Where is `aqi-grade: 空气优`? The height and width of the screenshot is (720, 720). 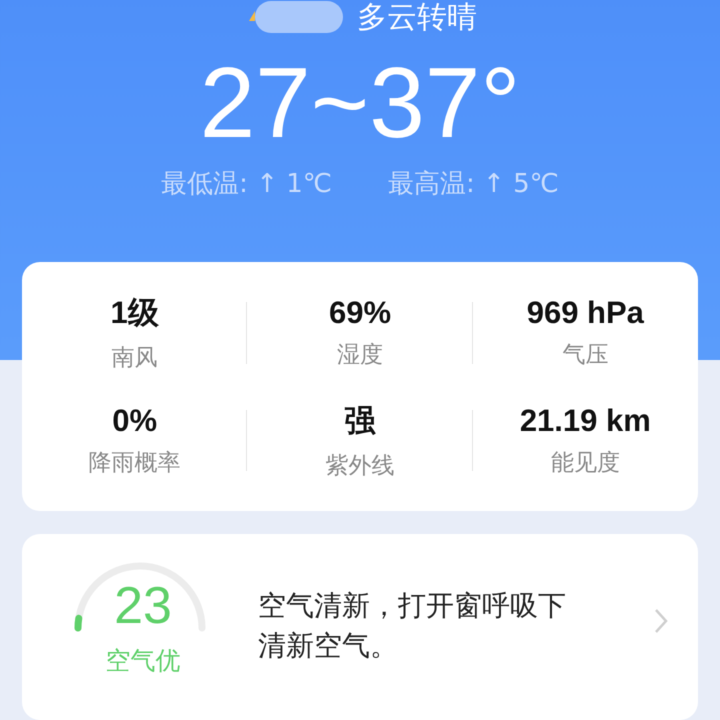
aqi-grade: 空气优 is located at coordinates (143, 661).